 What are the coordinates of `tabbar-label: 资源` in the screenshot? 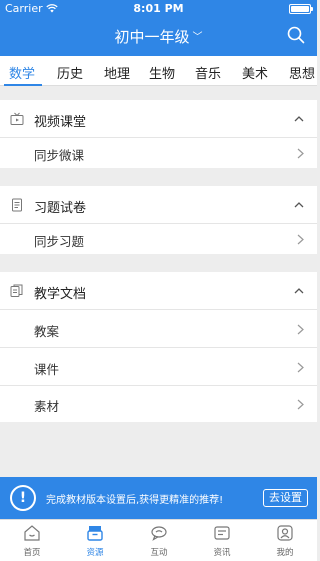 It's located at (95, 553).